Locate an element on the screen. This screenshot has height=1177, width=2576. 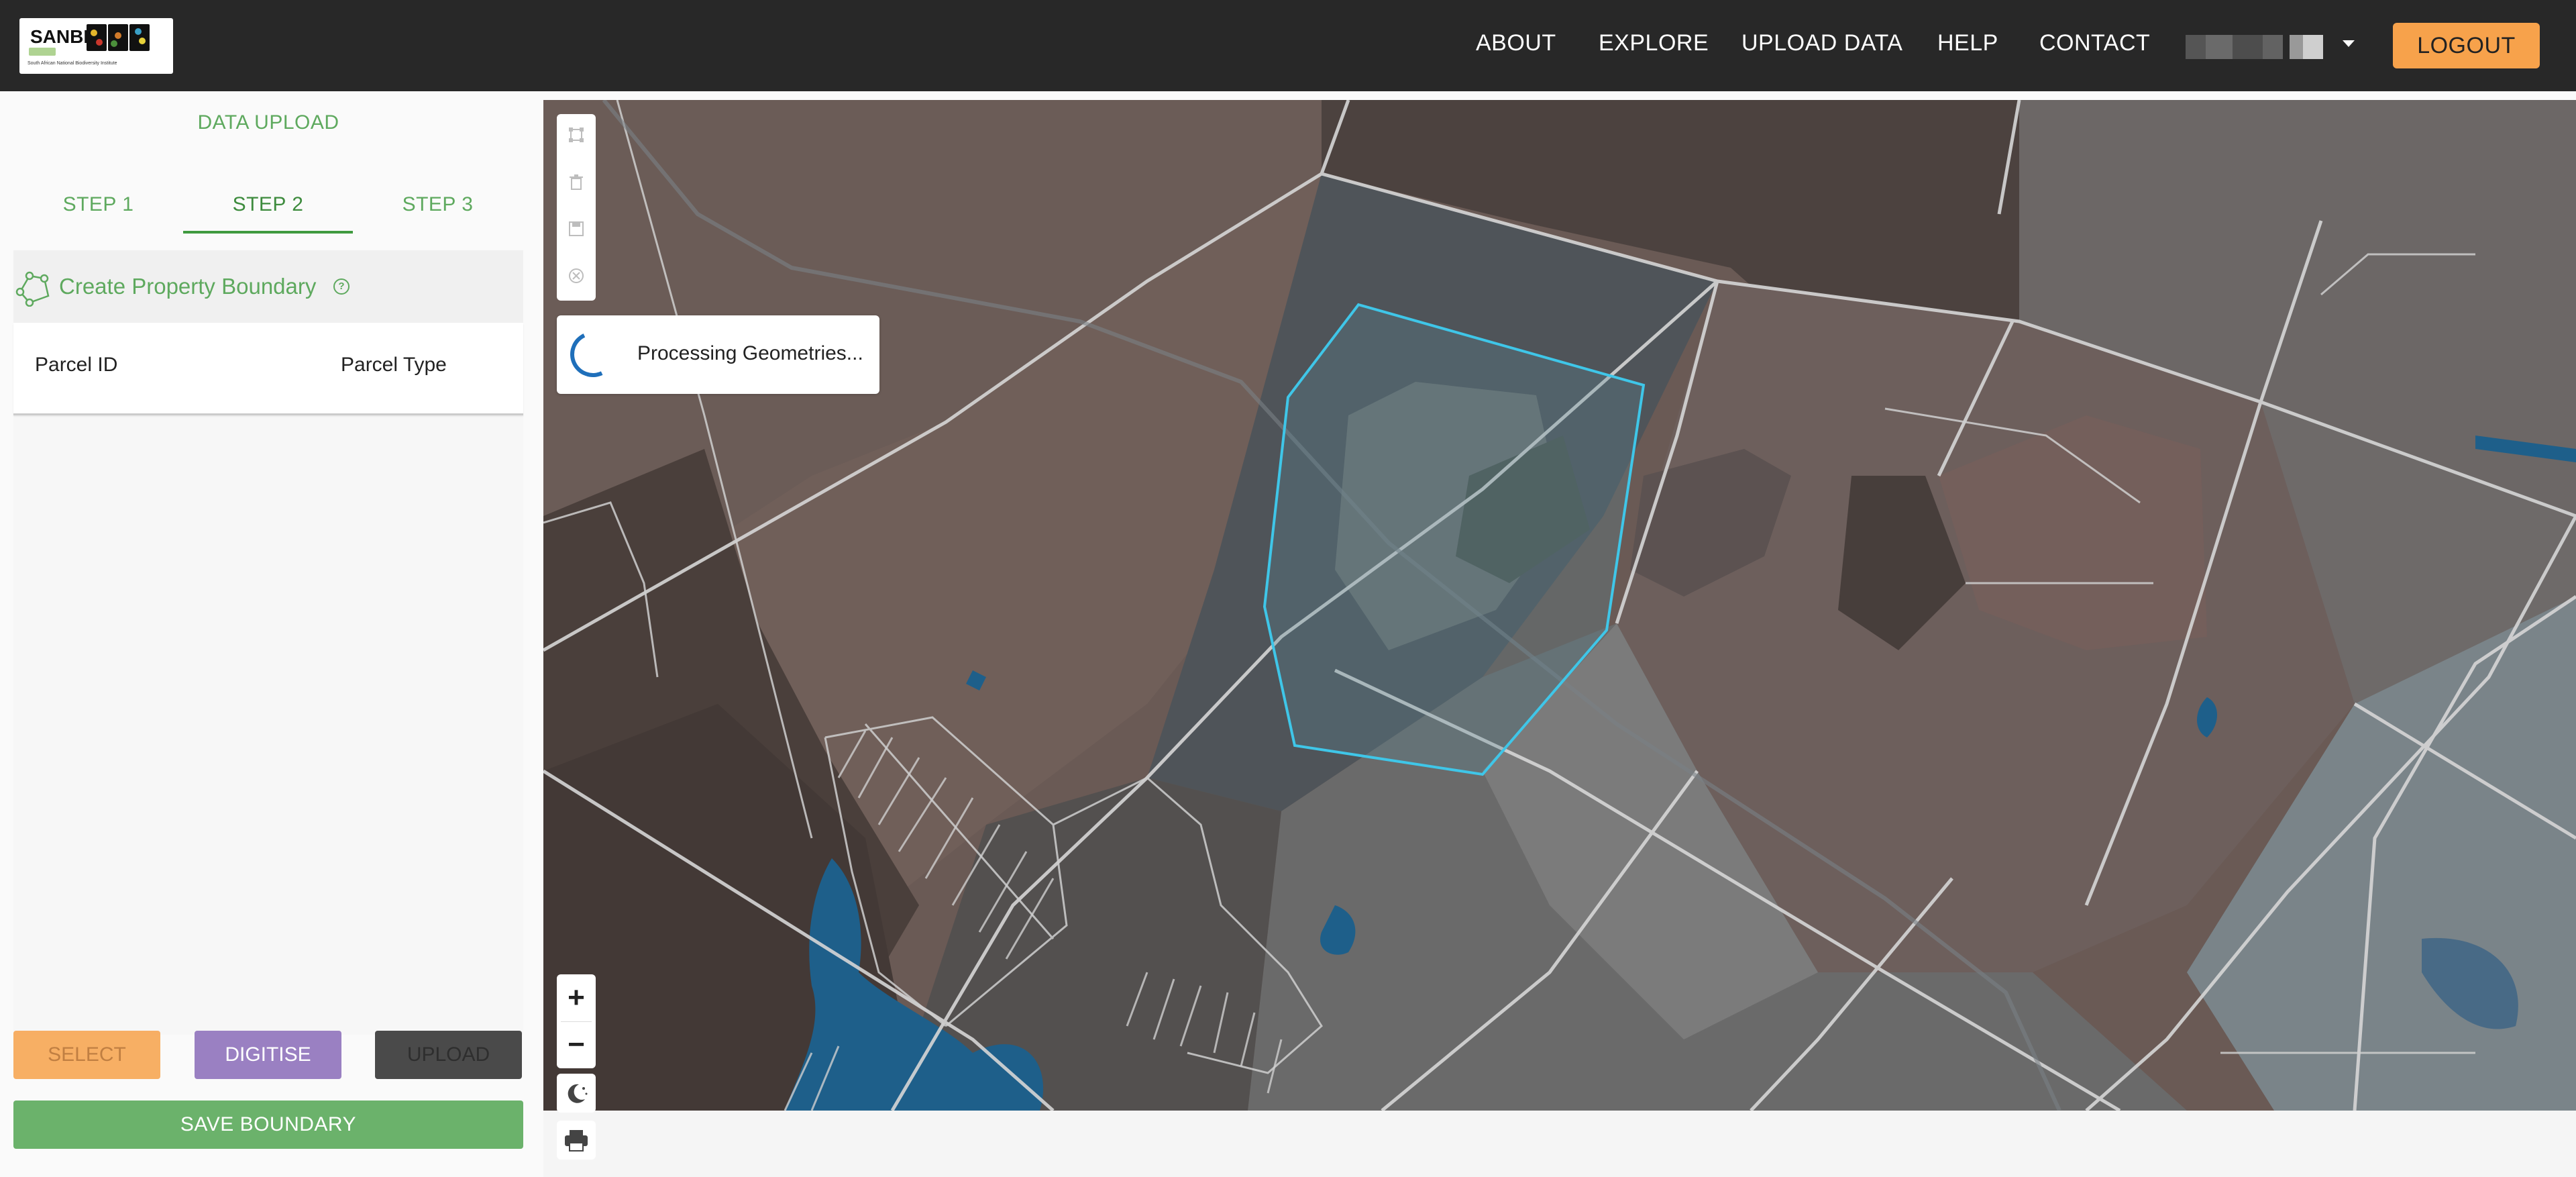
draw-toolbar is located at coordinates (576, 208).